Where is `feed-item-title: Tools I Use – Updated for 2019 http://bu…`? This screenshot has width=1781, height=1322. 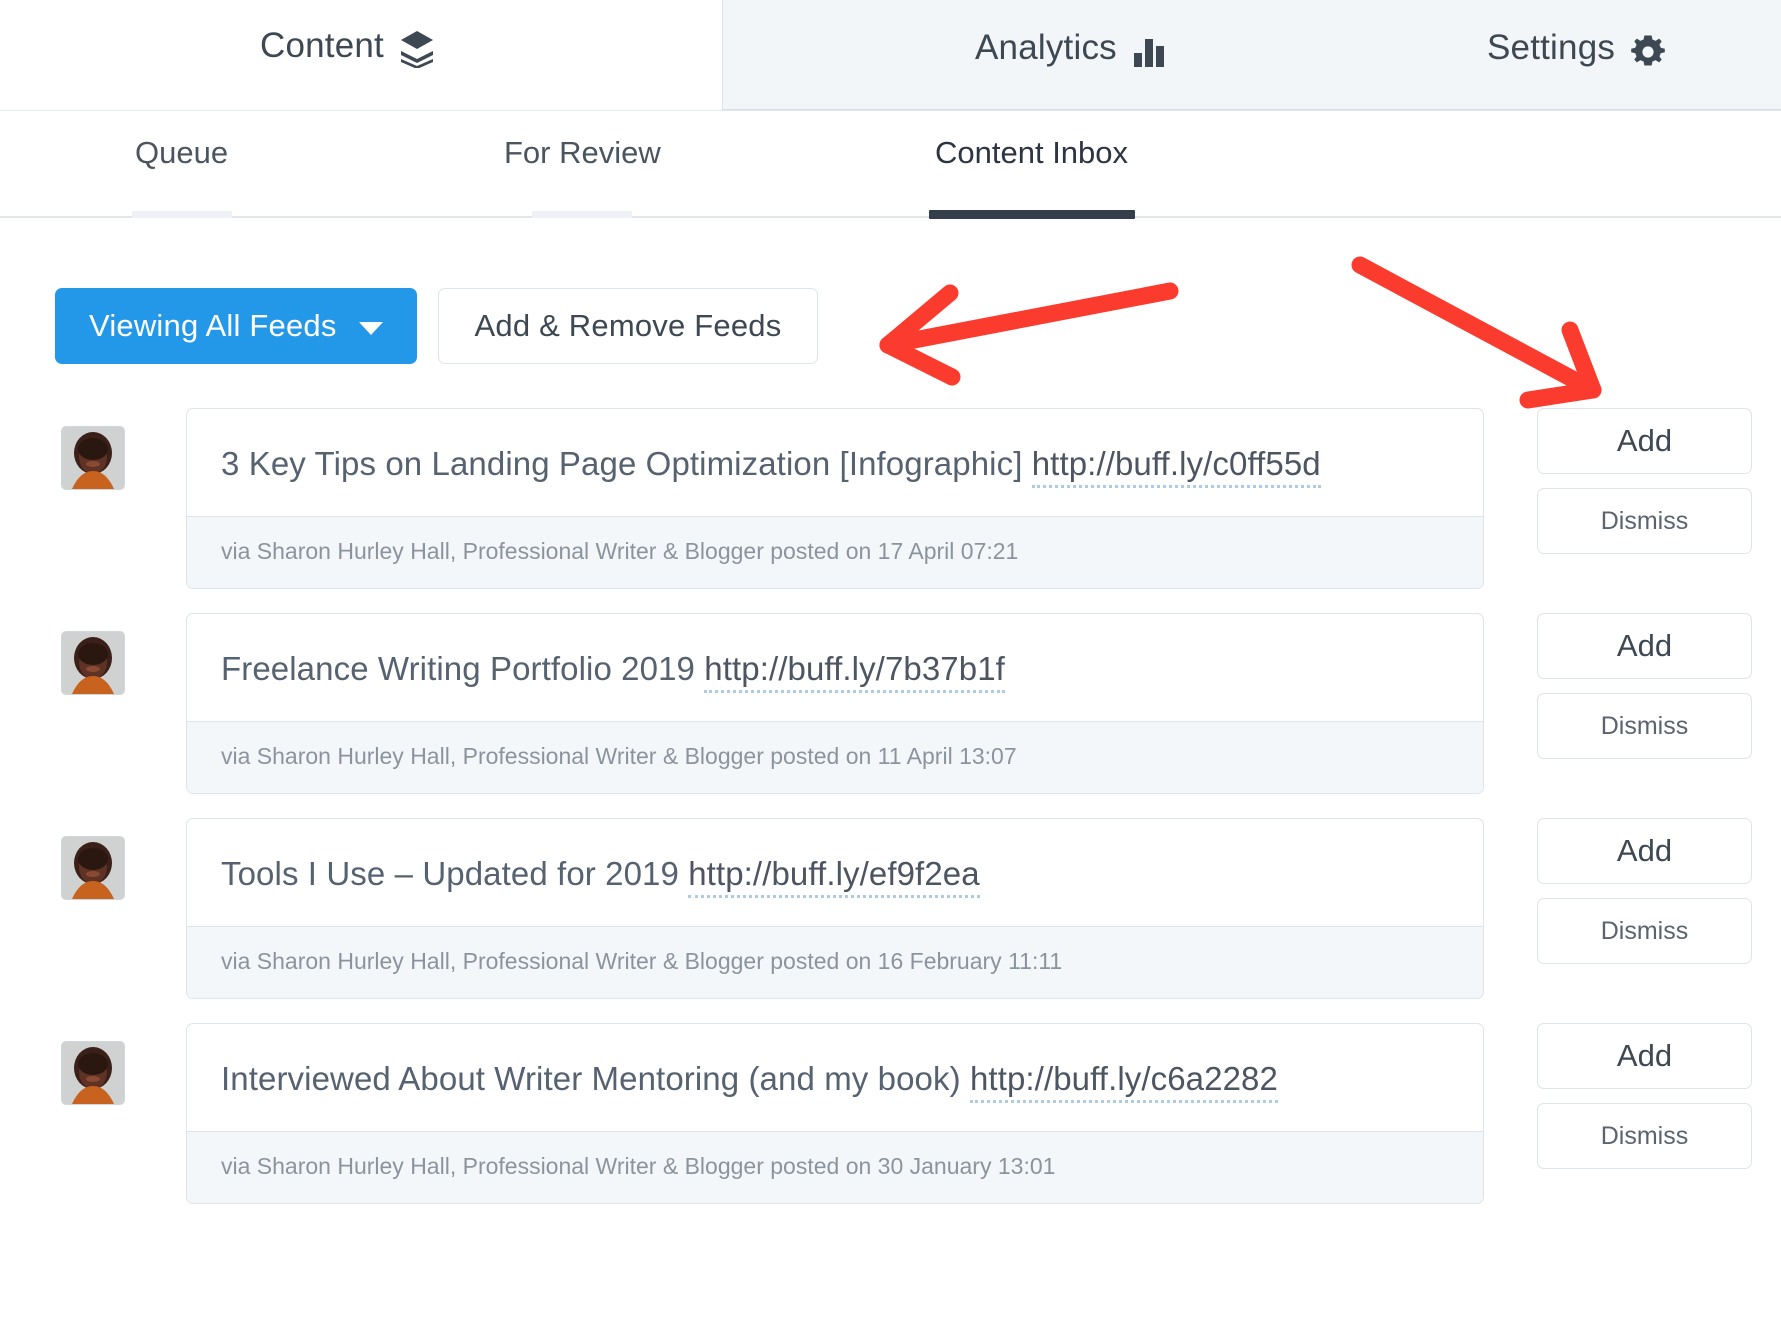 feed-item-title: Tools I Use – Updated for 2019 http://bu… is located at coordinates (835, 872).